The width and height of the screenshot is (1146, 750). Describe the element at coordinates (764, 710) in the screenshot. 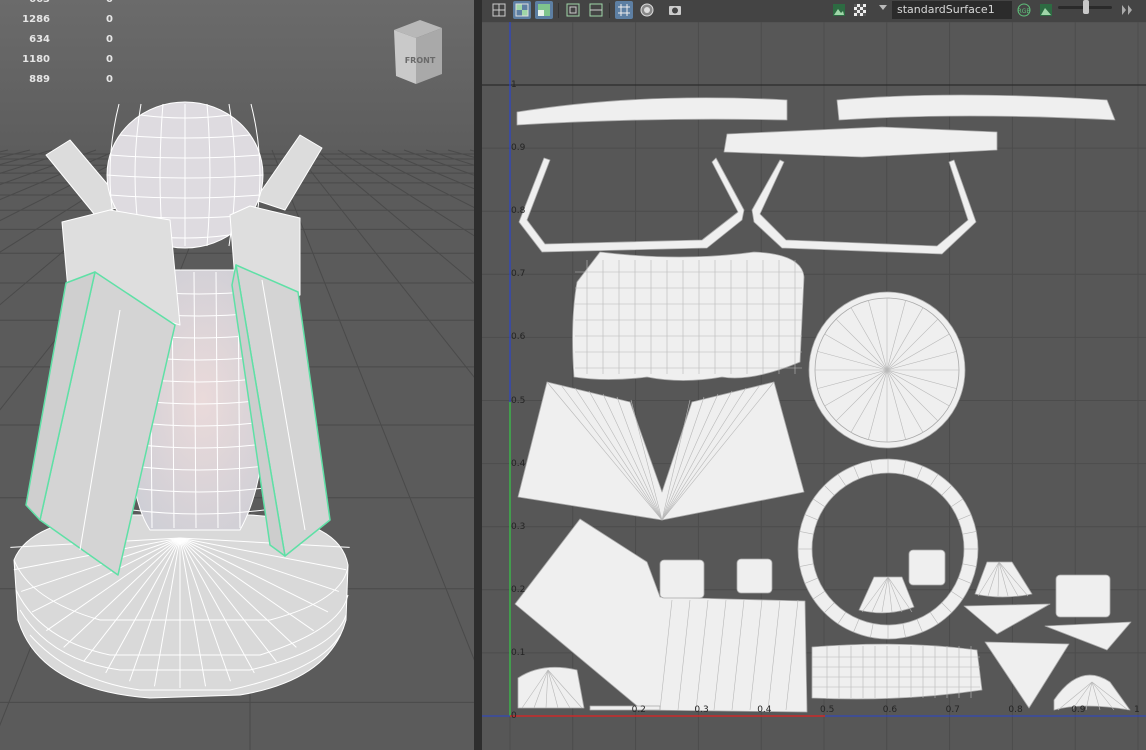

I see `u-axis-tick: 0.4` at that location.